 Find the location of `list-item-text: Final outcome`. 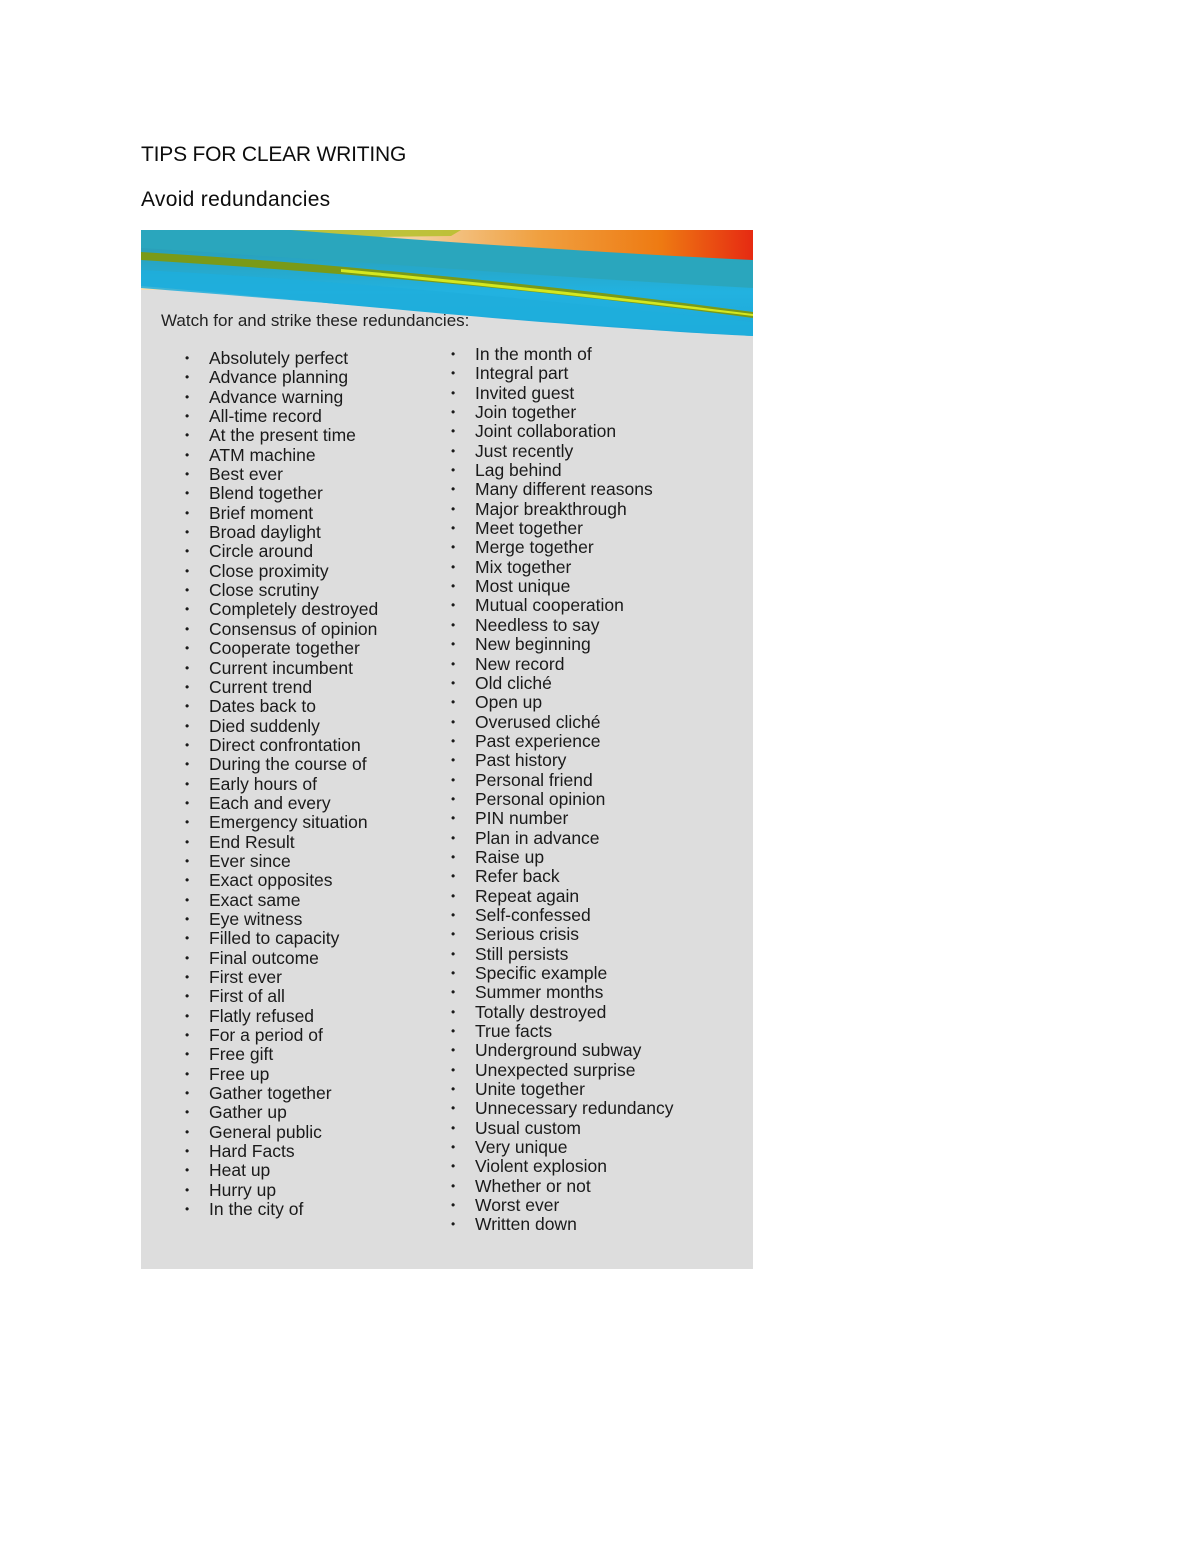

list-item-text: Final outcome is located at coordinates (264, 957).